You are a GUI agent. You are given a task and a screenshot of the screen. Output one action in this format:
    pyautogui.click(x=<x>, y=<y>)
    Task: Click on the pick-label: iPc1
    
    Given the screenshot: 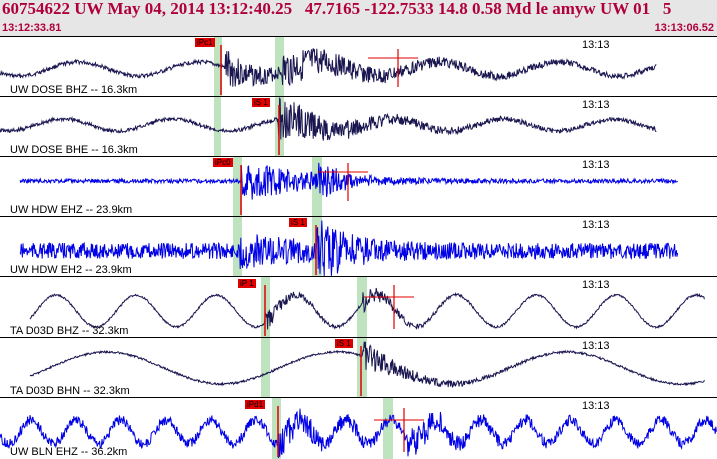 What is the action you would take?
    pyautogui.click(x=205, y=42)
    